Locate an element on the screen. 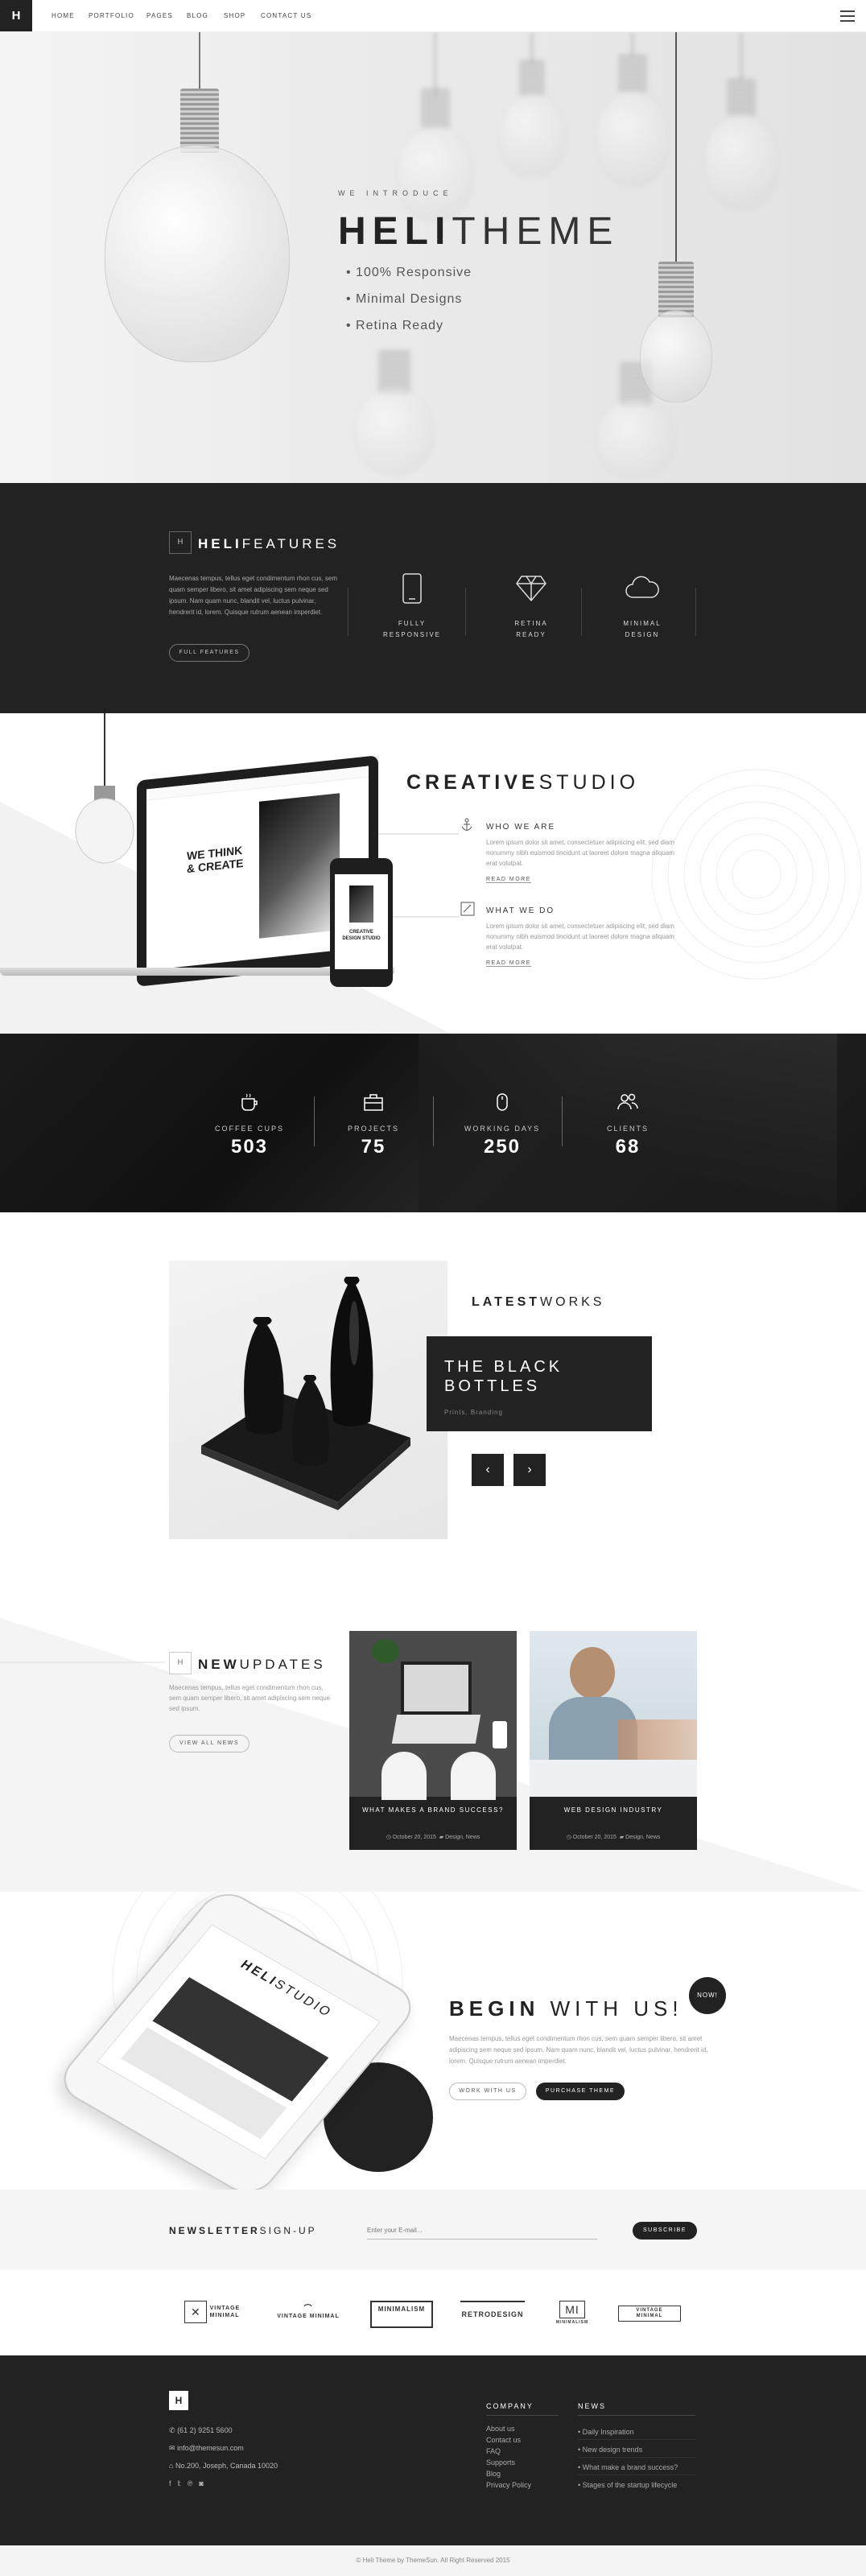  studio-background-decoration is located at coordinates (431, 873).